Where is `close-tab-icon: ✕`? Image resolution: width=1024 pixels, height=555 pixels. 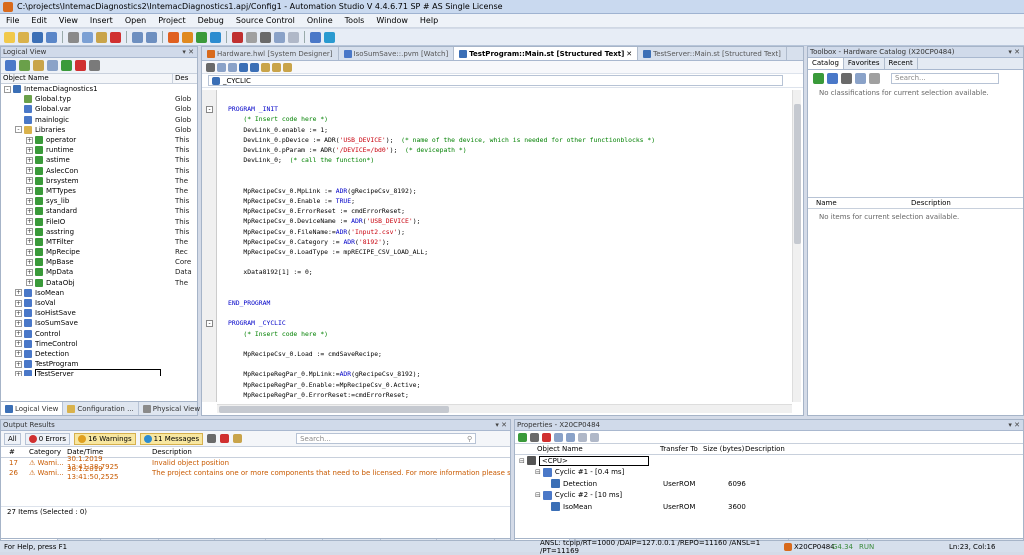
close-tab-icon: ✕ is located at coordinates (629, 54).